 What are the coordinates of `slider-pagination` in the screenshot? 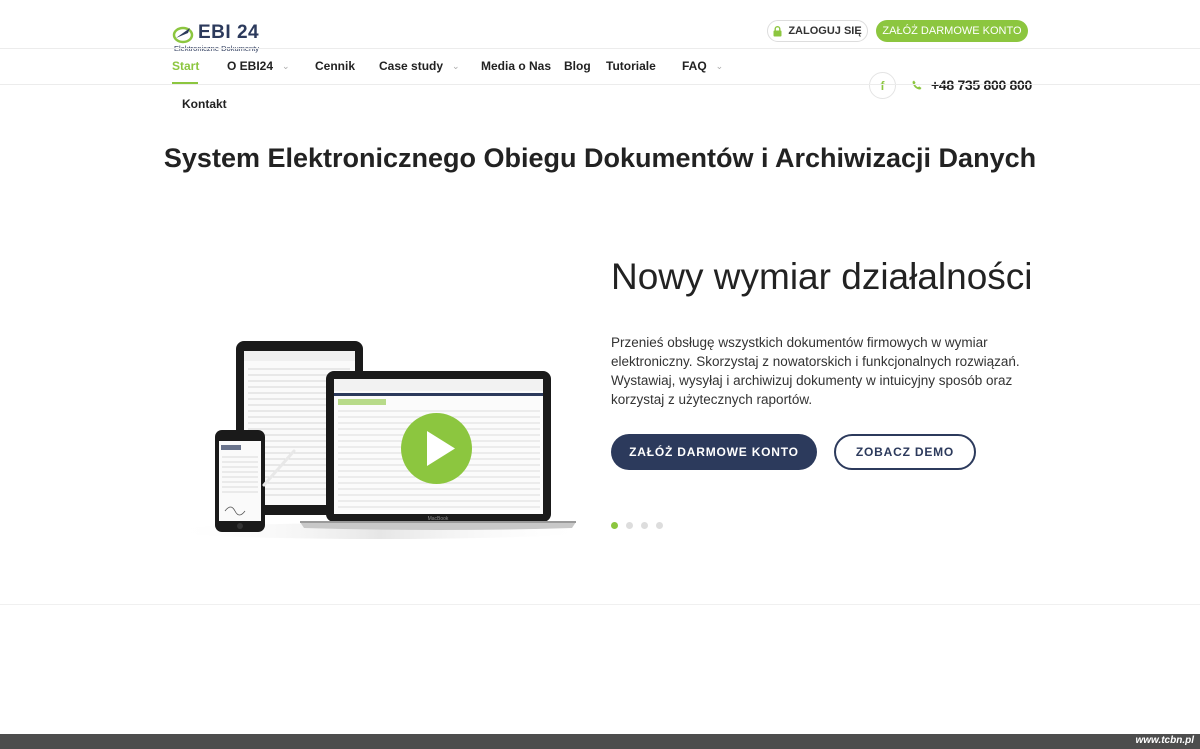 It's located at (637, 525).